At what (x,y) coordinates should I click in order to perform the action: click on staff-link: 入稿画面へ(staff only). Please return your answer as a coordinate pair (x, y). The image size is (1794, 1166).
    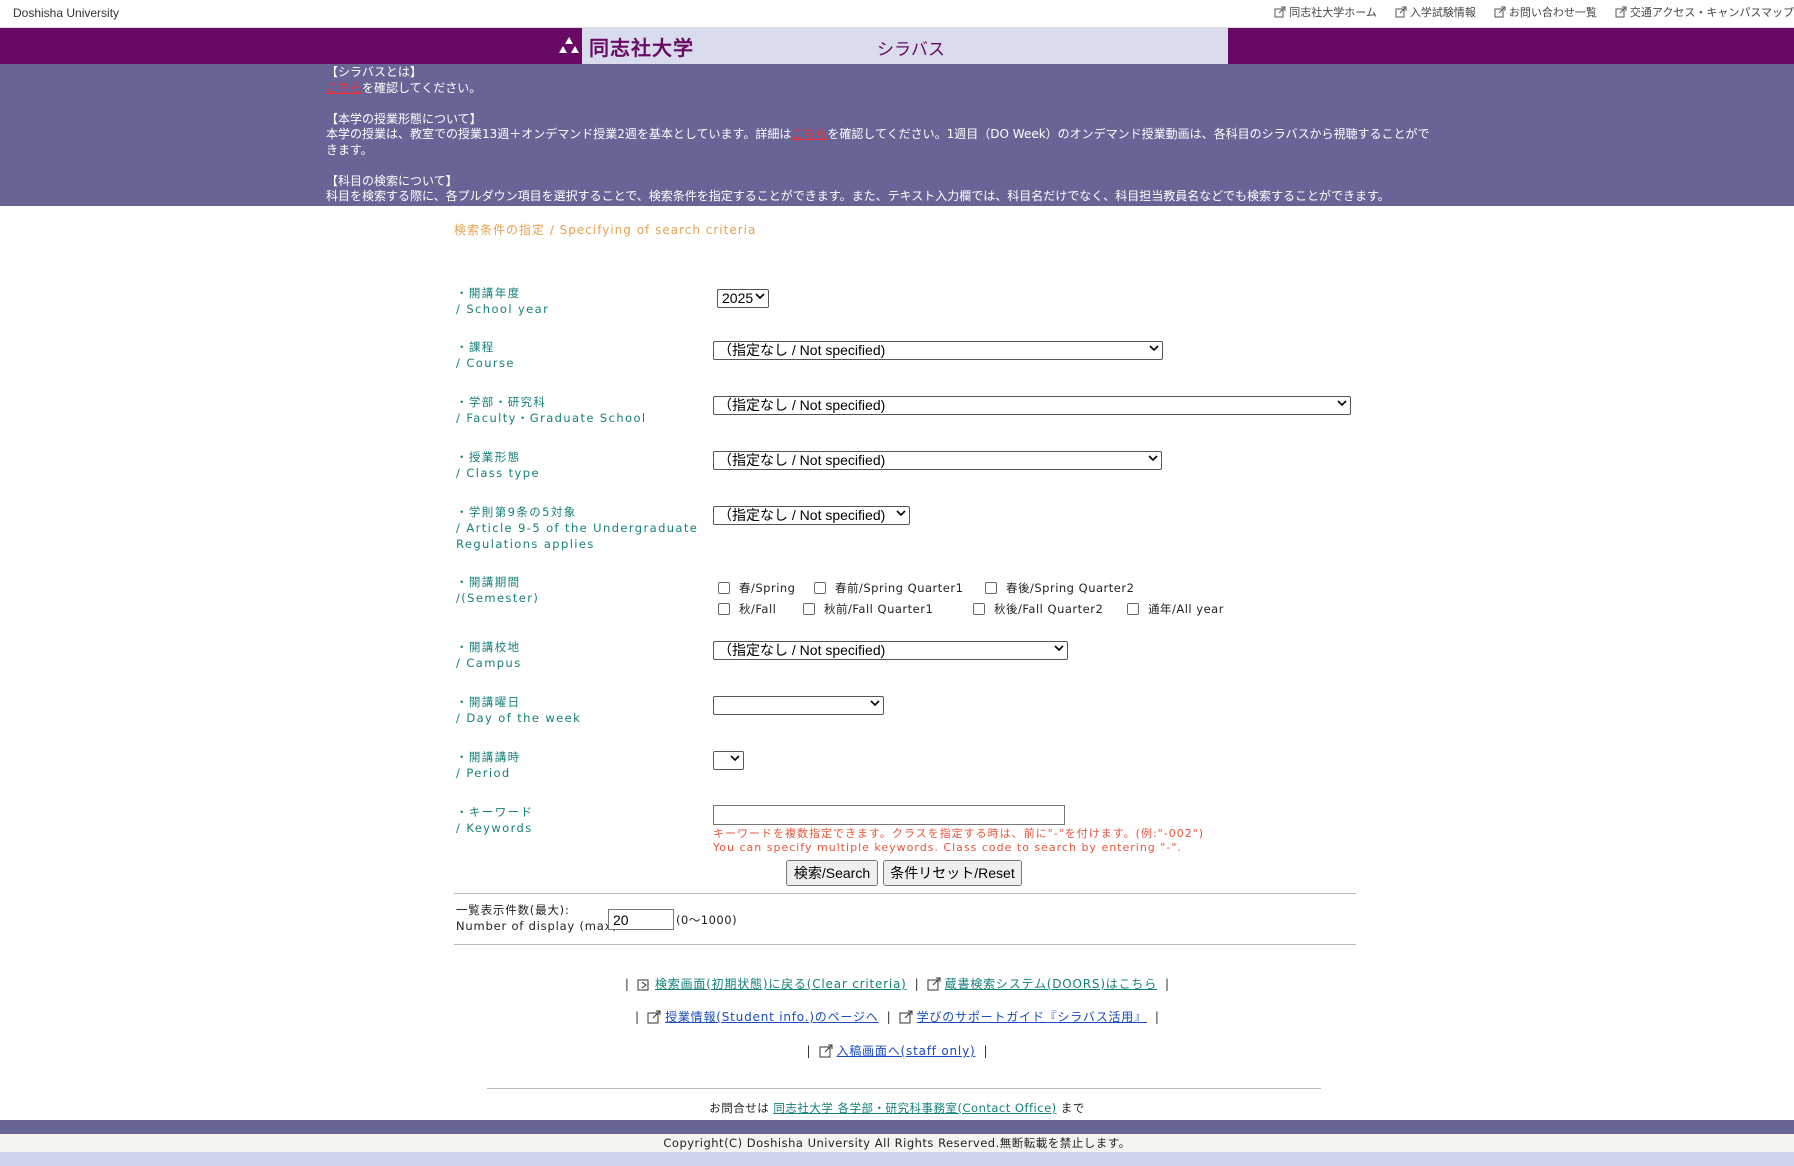
    Looking at the image, I should click on (897, 1050).